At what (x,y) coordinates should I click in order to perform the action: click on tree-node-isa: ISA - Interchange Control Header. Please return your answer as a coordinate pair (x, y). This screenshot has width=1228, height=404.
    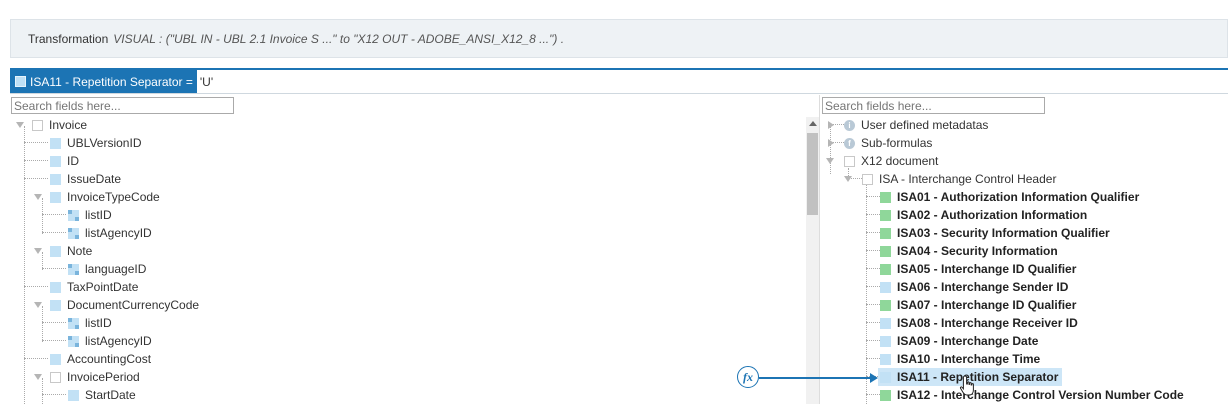
    Looking at the image, I should click on (959, 179).